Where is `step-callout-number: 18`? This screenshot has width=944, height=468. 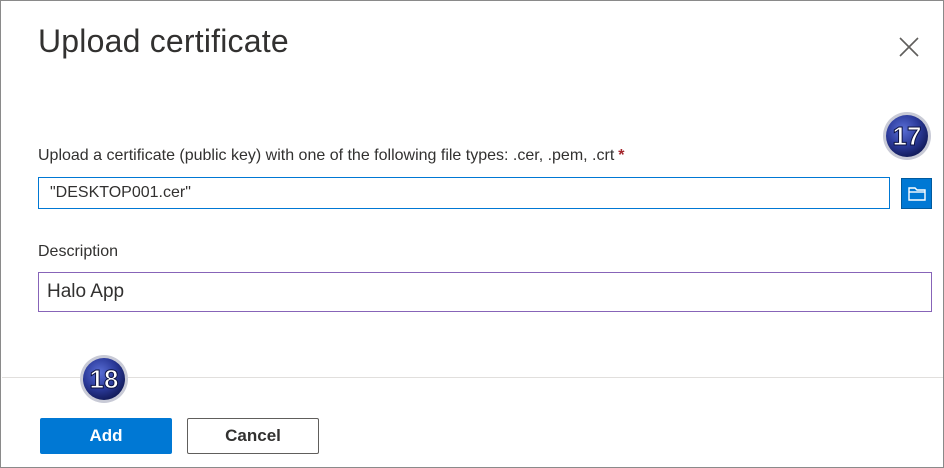
step-callout-number: 18 is located at coordinates (104, 379).